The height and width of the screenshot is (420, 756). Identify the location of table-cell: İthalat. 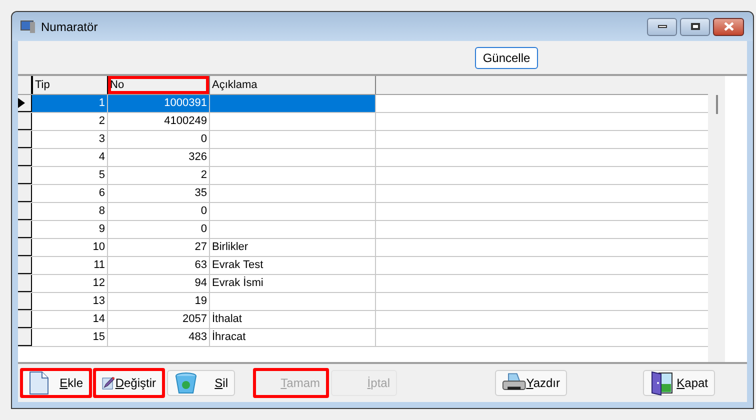
(293, 319).